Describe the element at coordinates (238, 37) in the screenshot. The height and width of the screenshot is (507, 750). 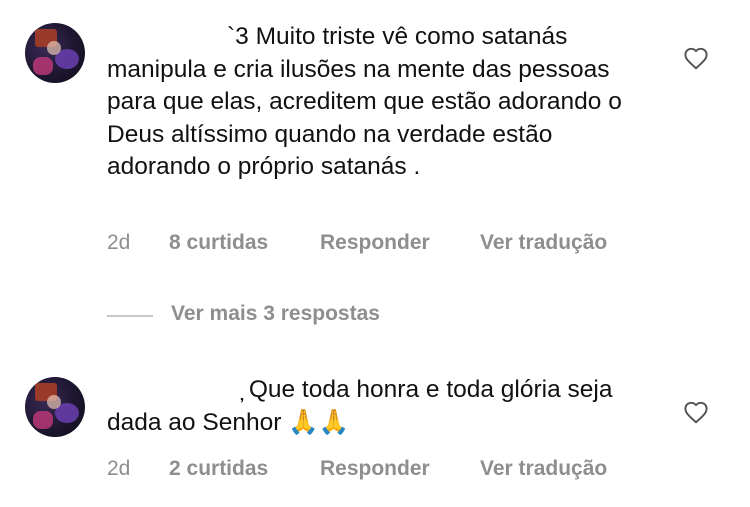
I see `comment-username: `3` at that location.